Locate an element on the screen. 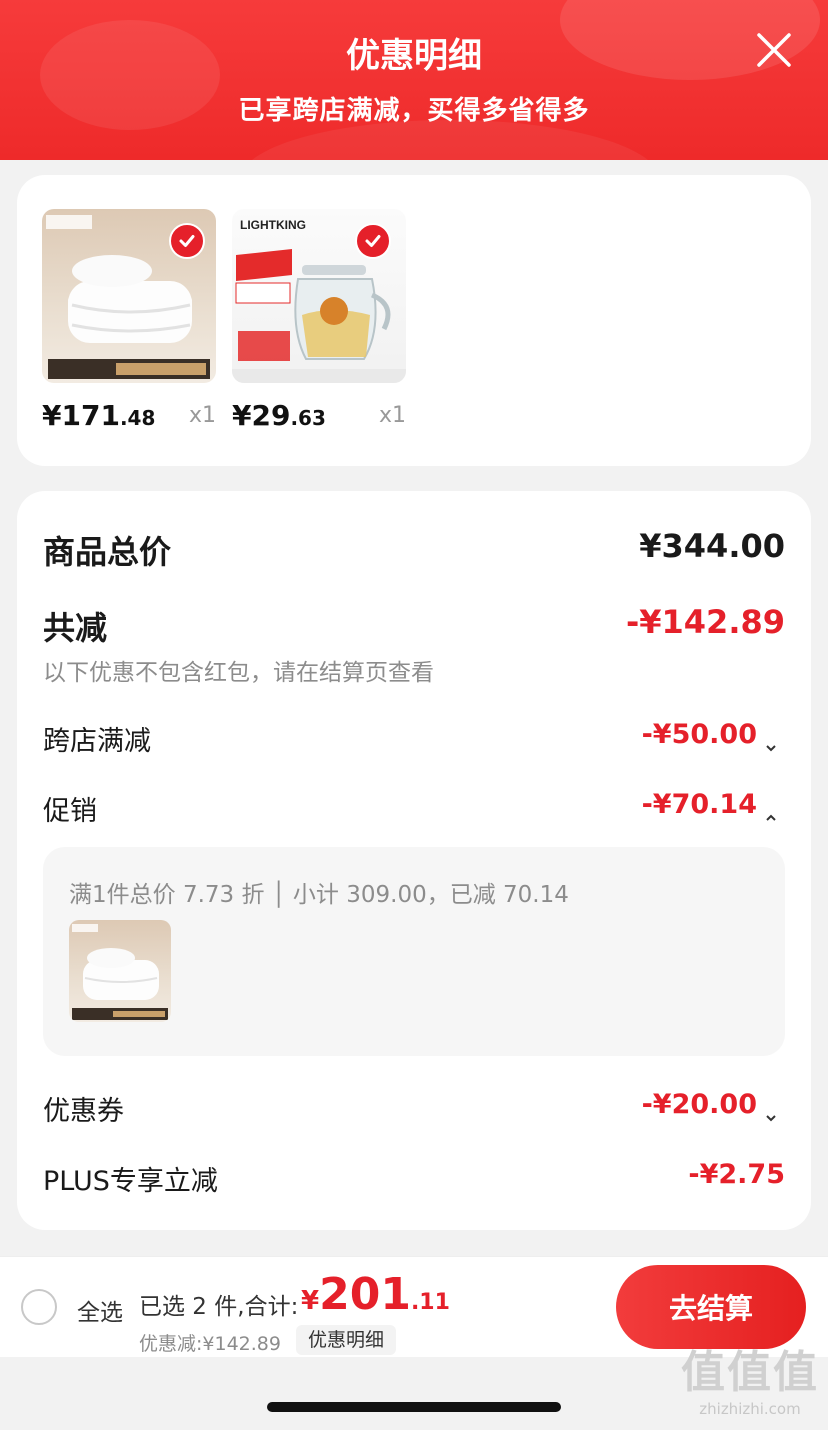 The image size is (828, 1430). promotion-detail-text: 满1件总价 7.73 折 │ 小计 309.00，已减 70.14 is located at coordinates (319, 895).